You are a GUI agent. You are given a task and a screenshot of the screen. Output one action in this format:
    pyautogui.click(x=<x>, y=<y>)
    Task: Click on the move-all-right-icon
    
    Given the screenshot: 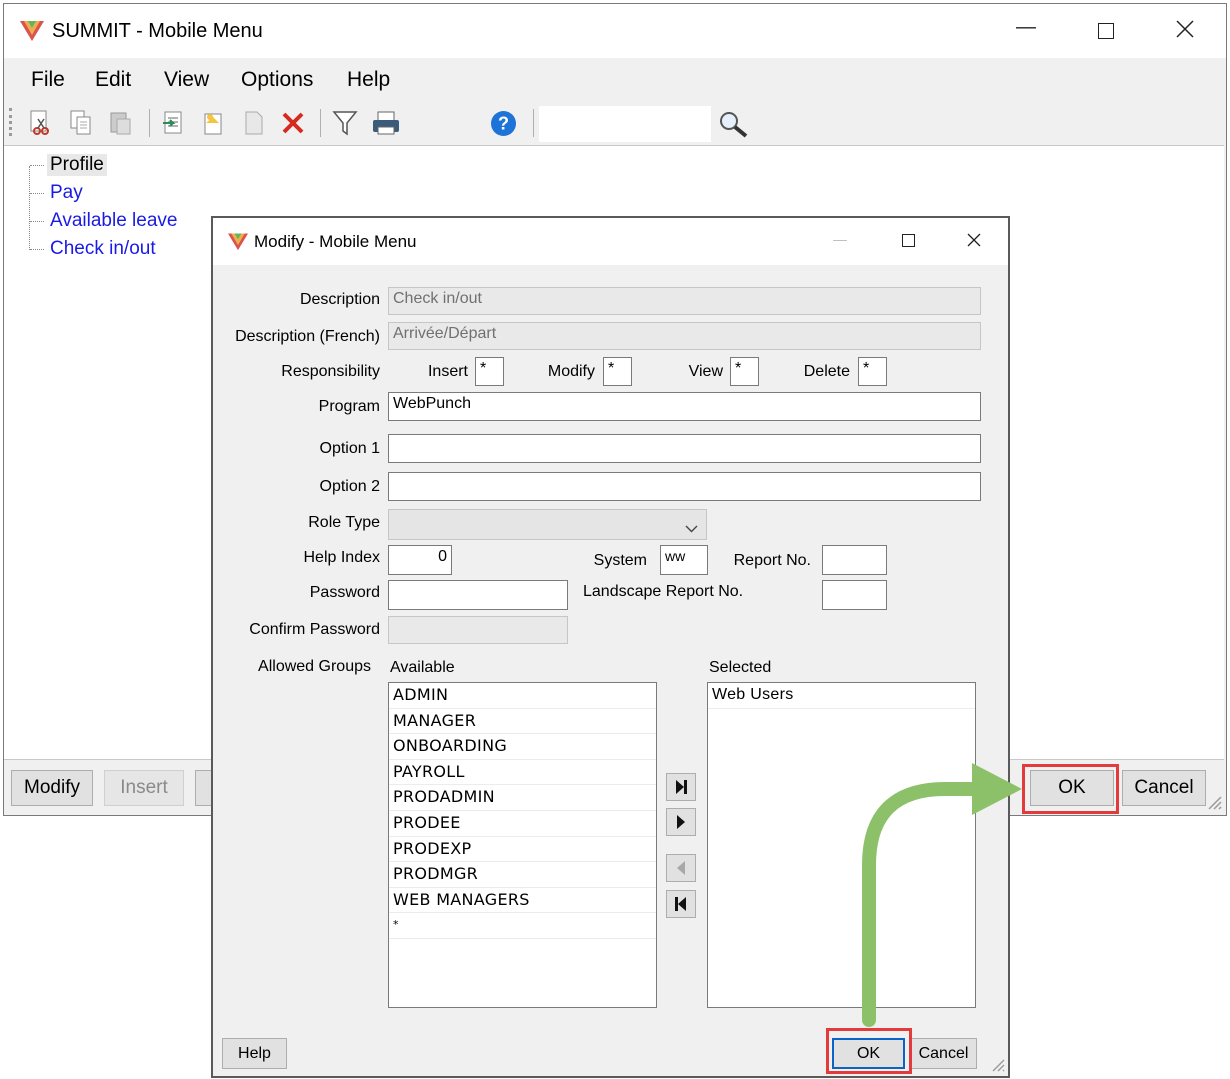 What is the action you would take?
    pyautogui.click(x=681, y=787)
    